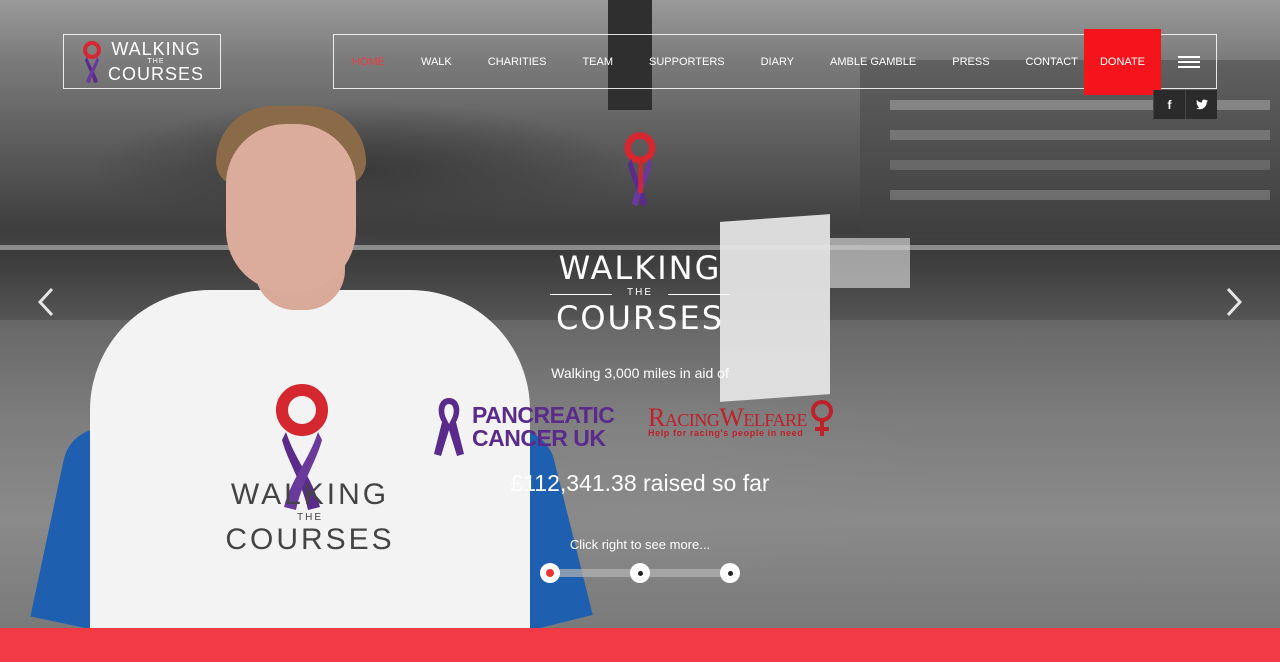  Describe the element at coordinates (1169, 104) in the screenshot. I see `facebook-icon: f` at that location.